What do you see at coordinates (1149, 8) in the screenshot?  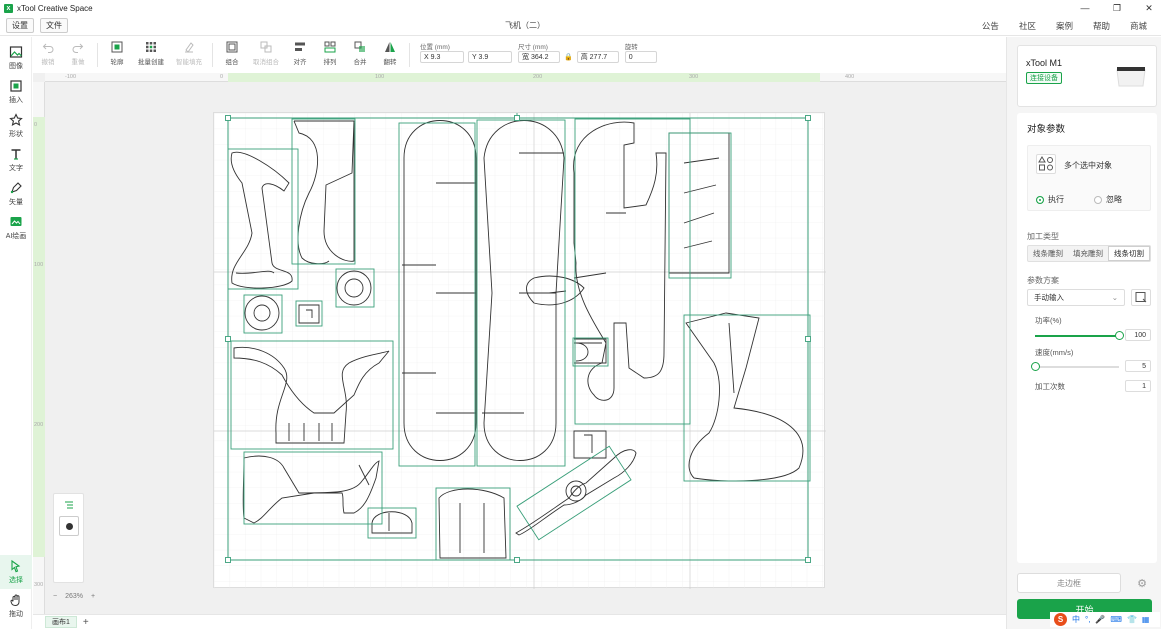 I see `close-button: ✕` at bounding box center [1149, 8].